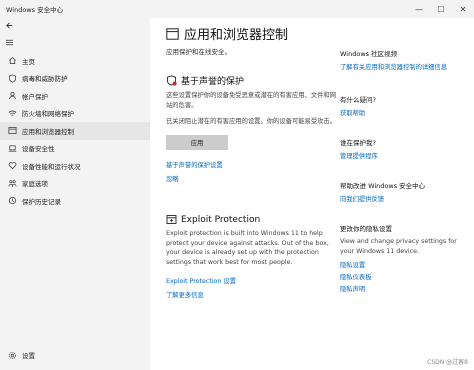  I want to click on sidebar-item-label: 设置, so click(28, 356).